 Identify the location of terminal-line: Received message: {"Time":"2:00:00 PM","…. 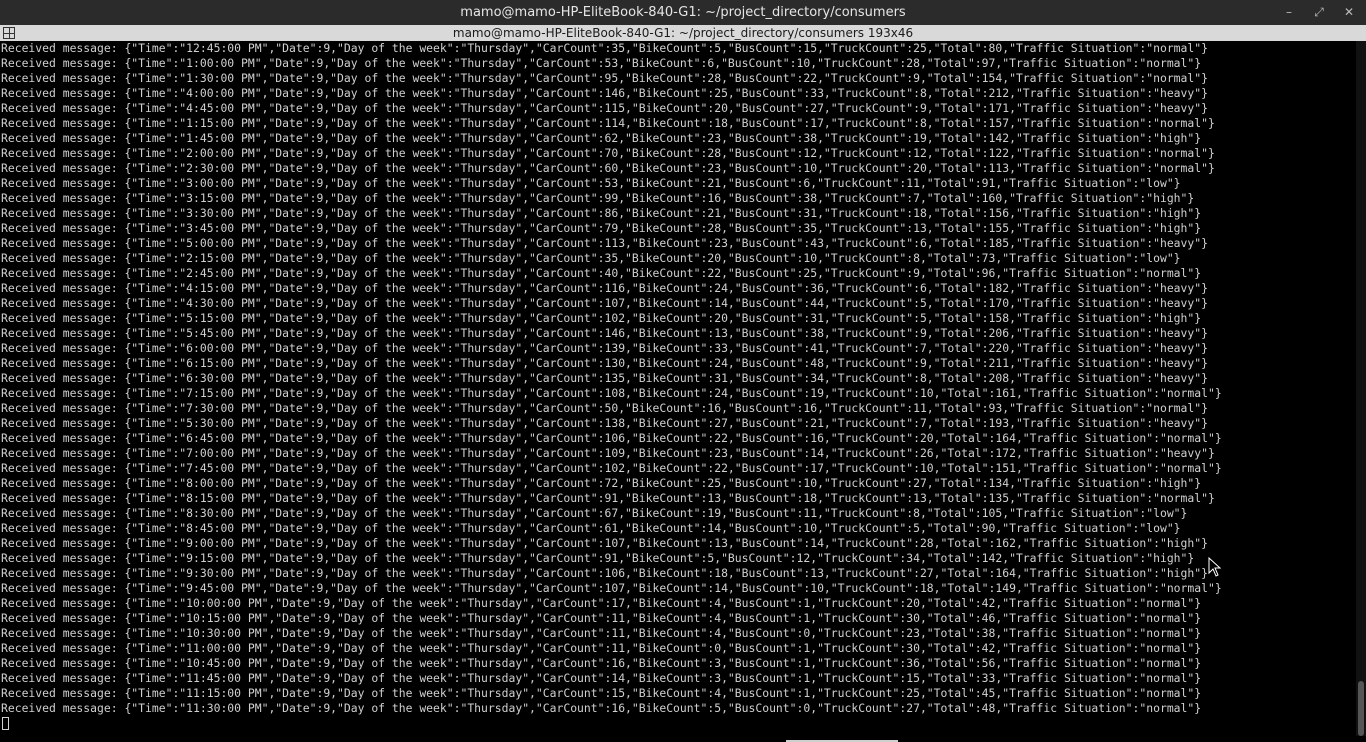
(608, 153).